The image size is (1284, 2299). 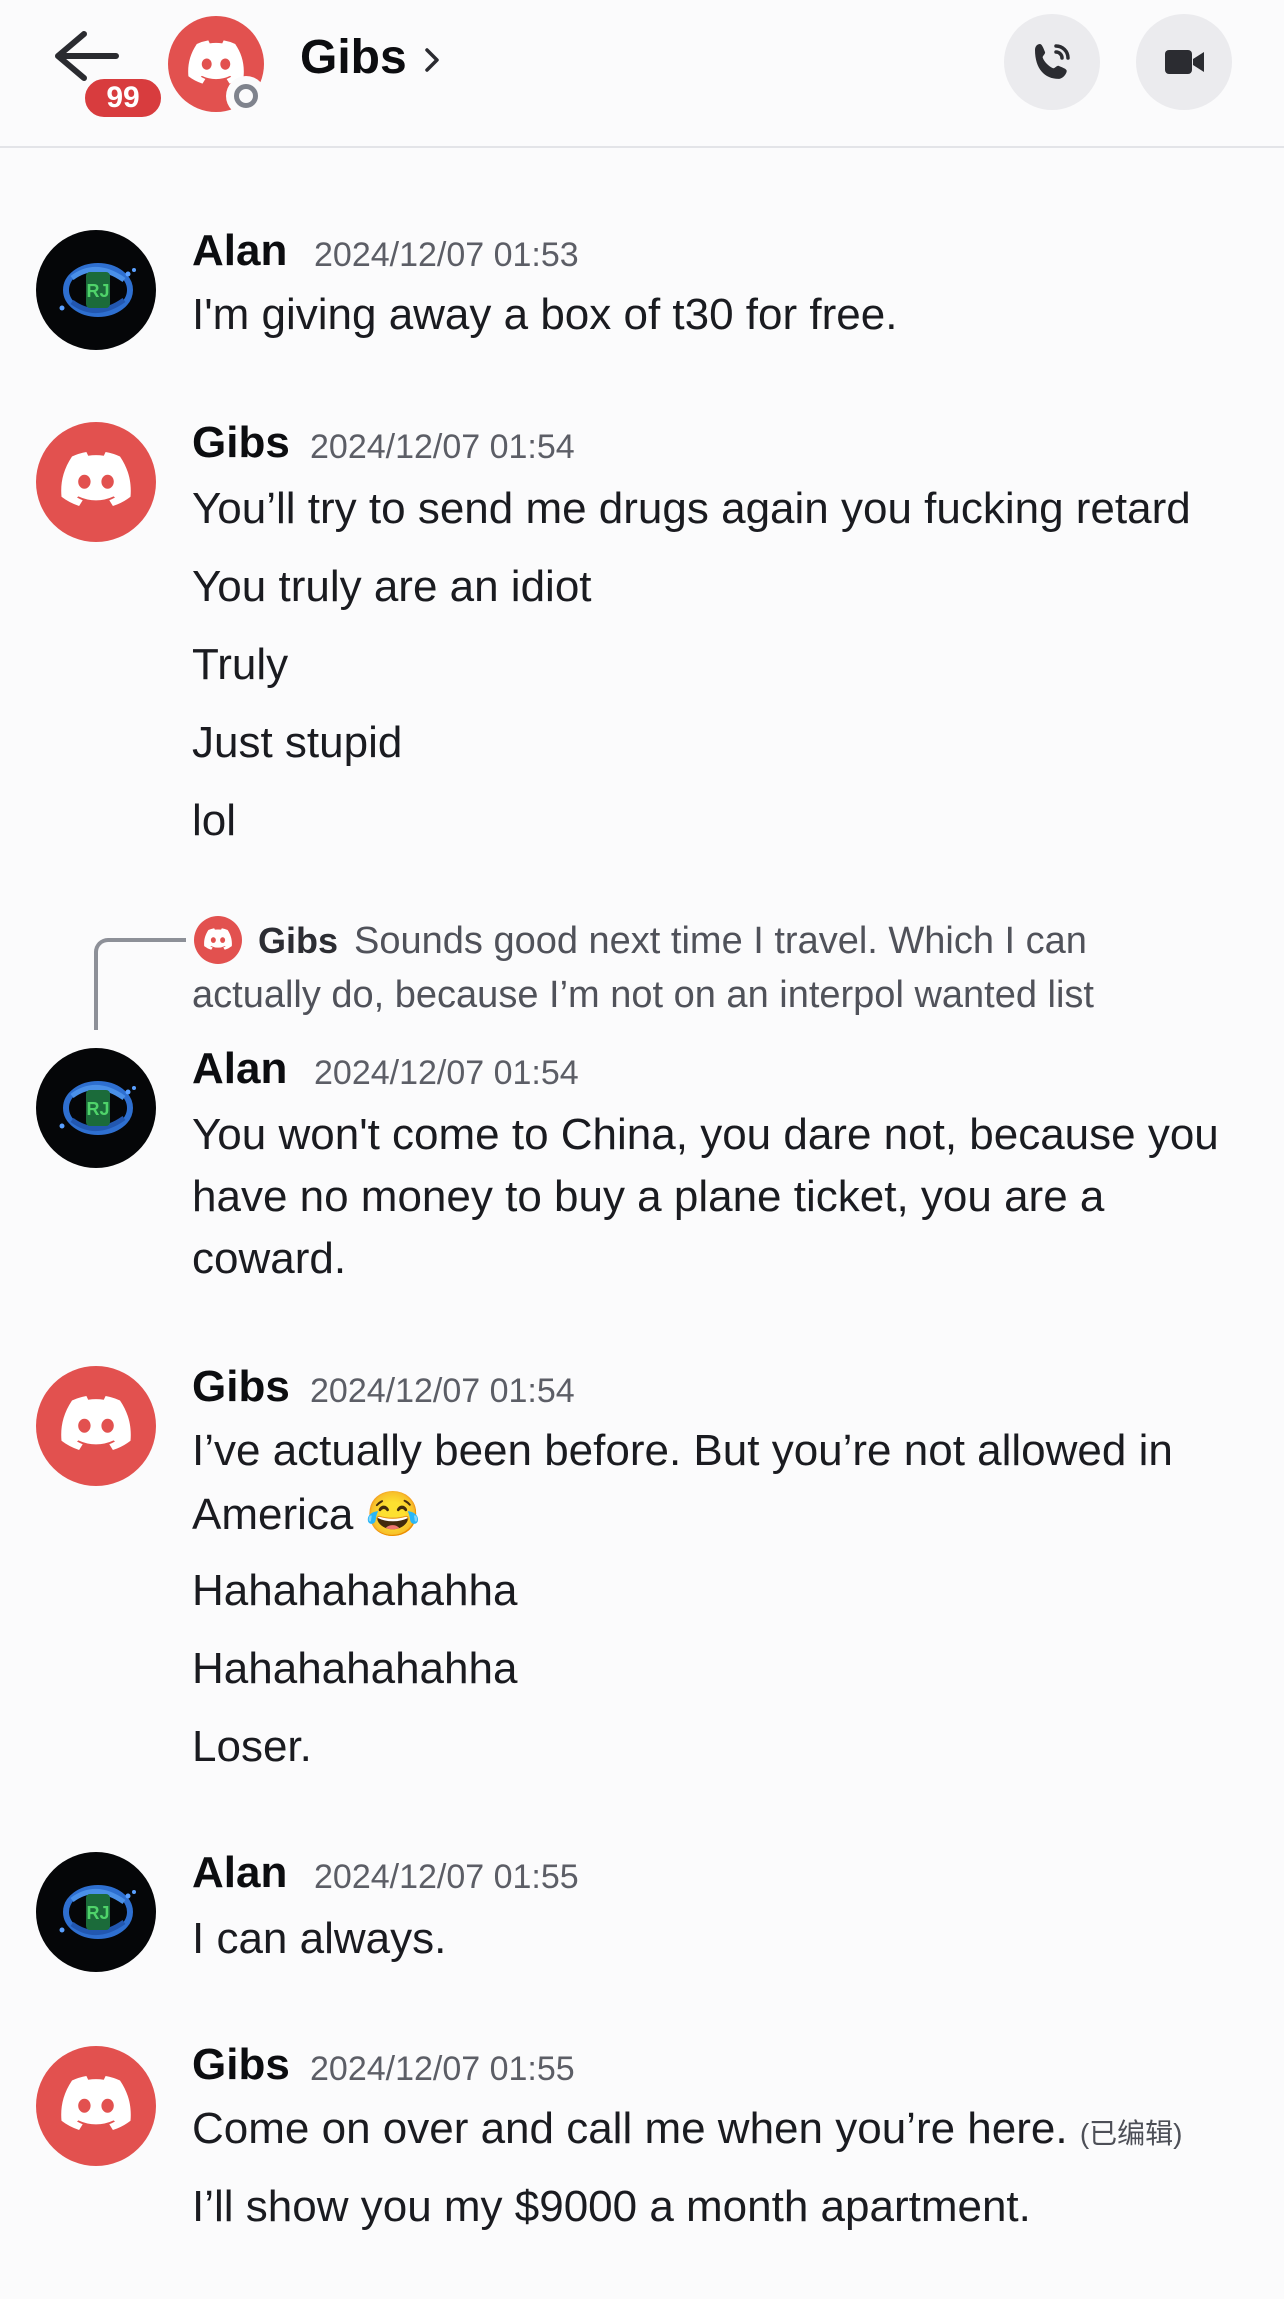 I want to click on message-text: America 😂, so click(x=306, y=1514).